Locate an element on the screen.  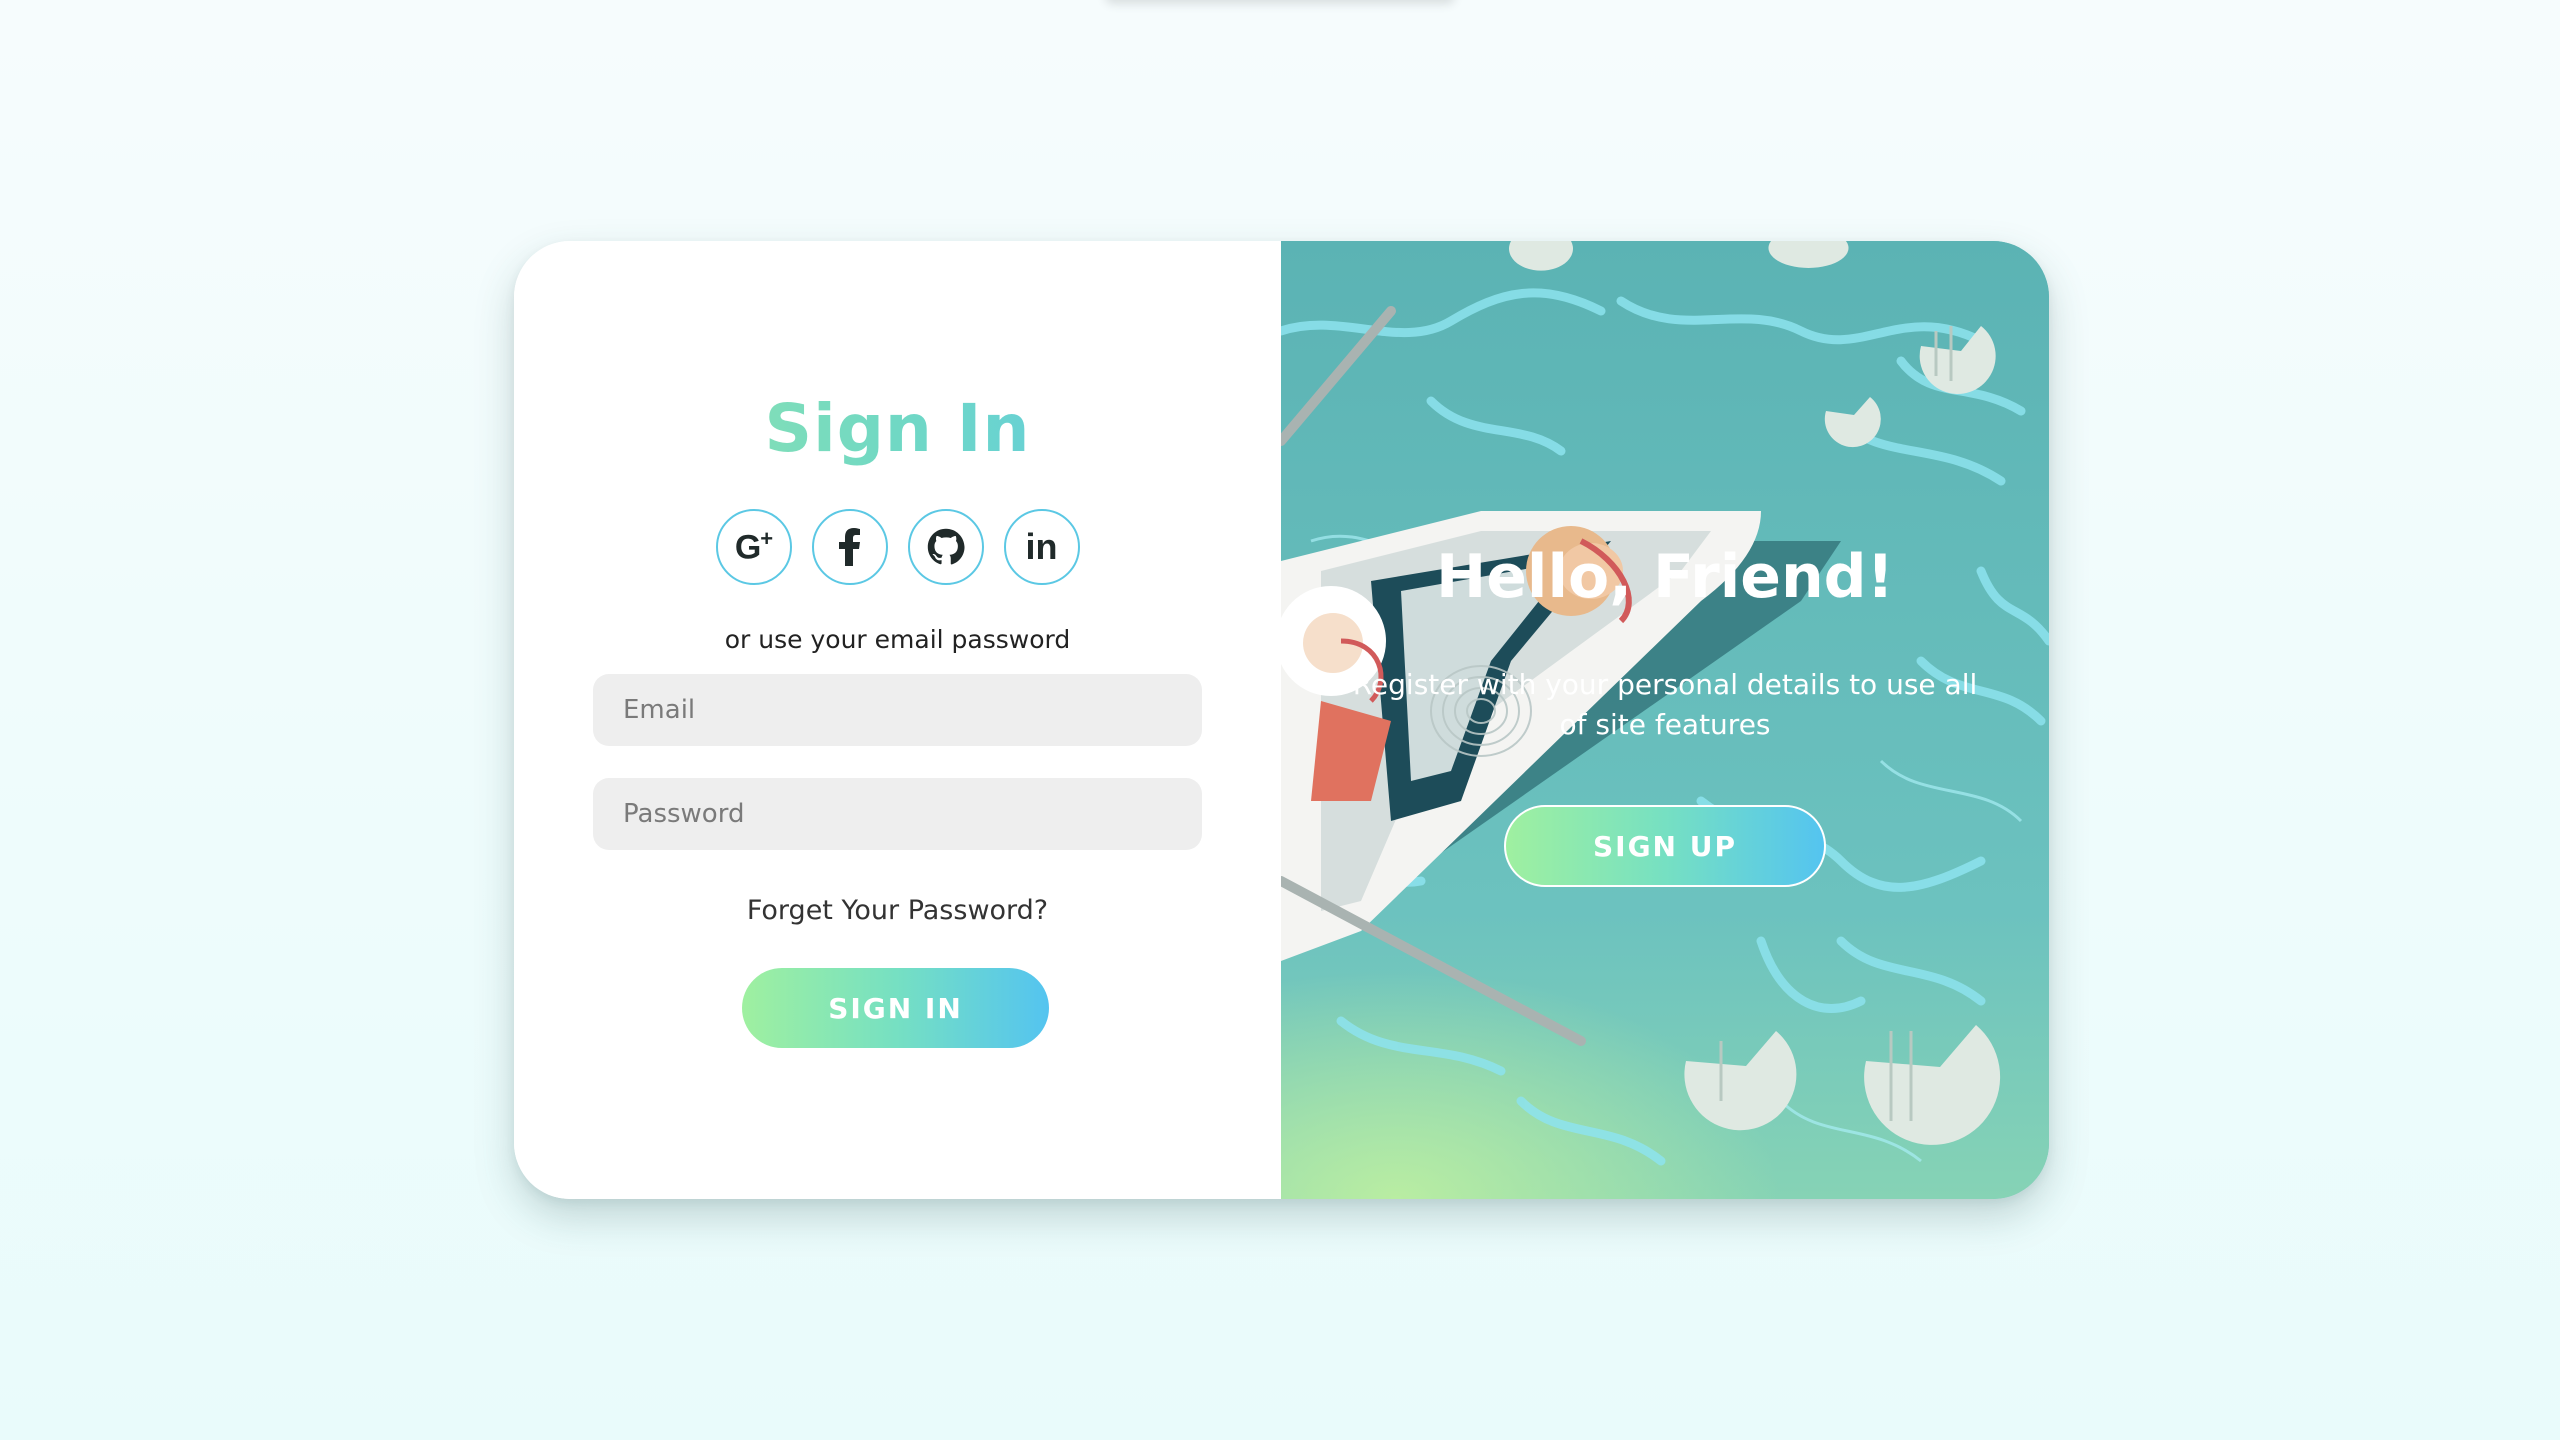
email-login-hint: or use your email password is located at coordinates (897, 639).